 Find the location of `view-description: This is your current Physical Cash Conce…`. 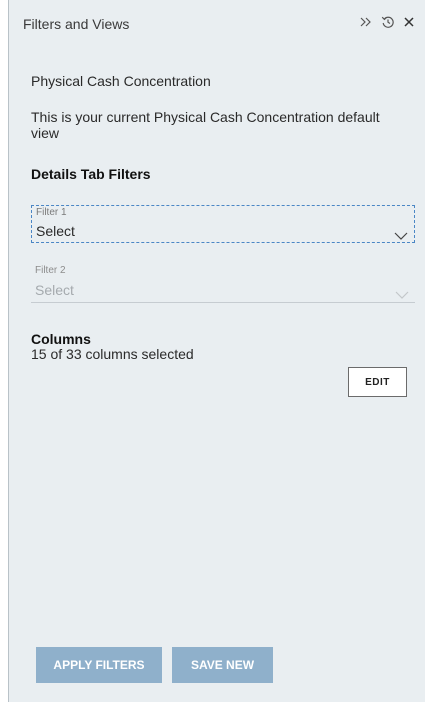

view-description: This is your current Physical Cash Conce… is located at coordinates (205, 125).